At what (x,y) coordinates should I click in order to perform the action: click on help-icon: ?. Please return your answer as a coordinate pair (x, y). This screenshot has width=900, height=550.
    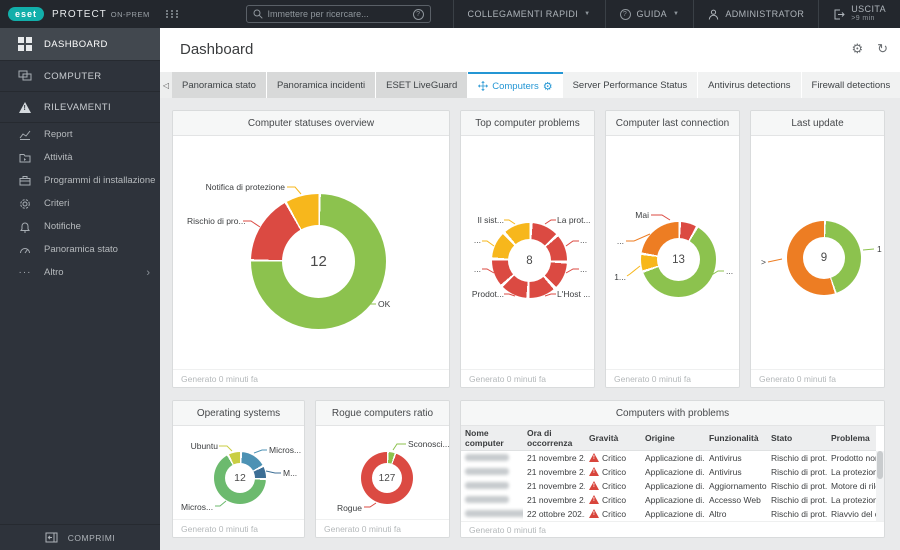
    Looking at the image, I should click on (625, 14).